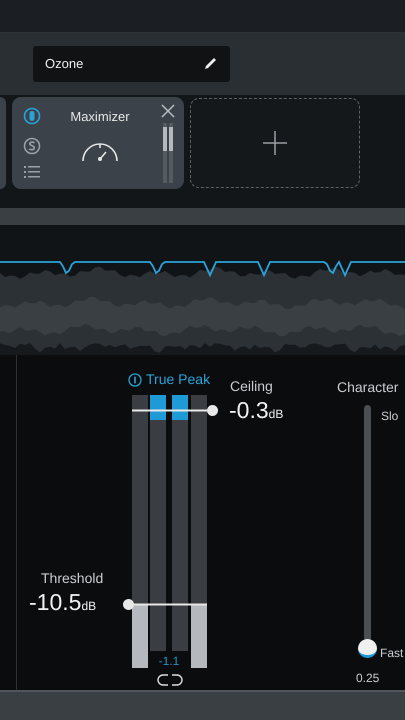 The height and width of the screenshot is (720, 405). Describe the element at coordinates (210, 64) in the screenshot. I see `pencil-icon` at that location.